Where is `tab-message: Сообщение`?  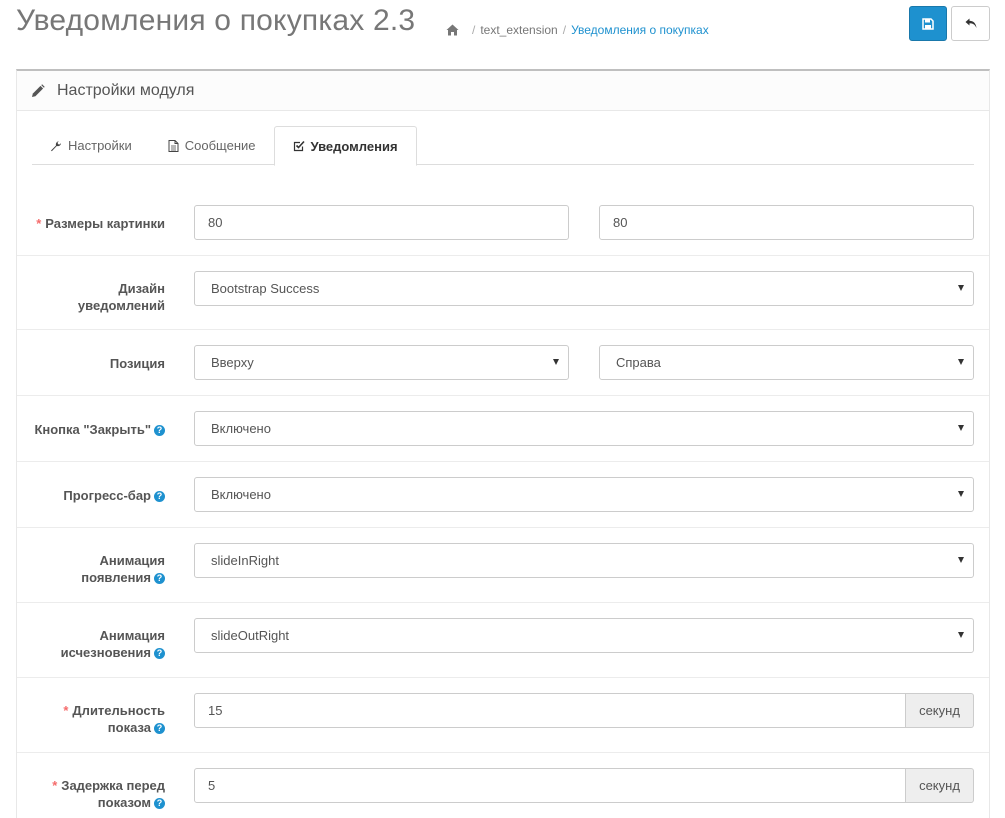 tab-message: Сообщение is located at coordinates (212, 145).